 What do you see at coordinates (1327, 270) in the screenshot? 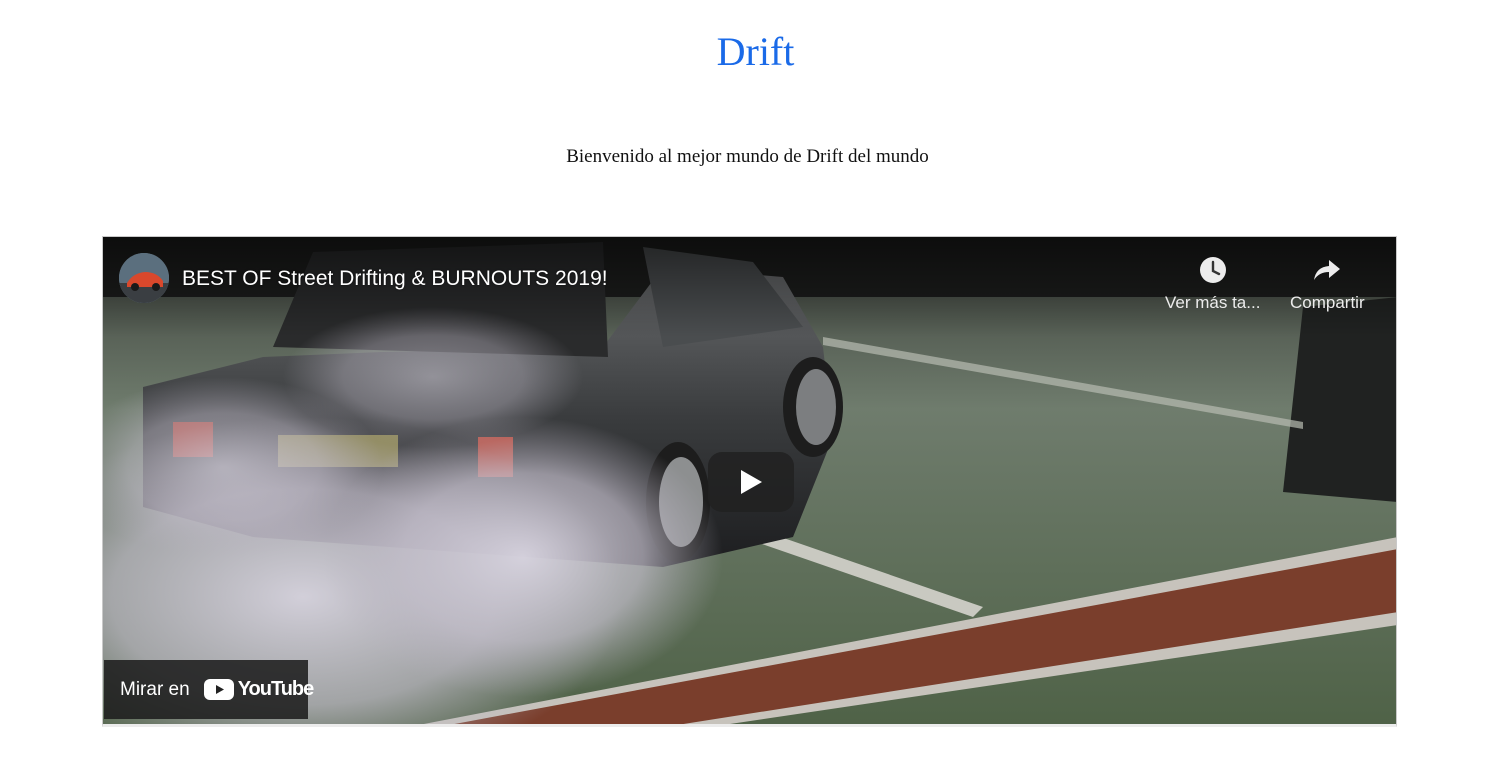
I see `share-arrow-icon` at bounding box center [1327, 270].